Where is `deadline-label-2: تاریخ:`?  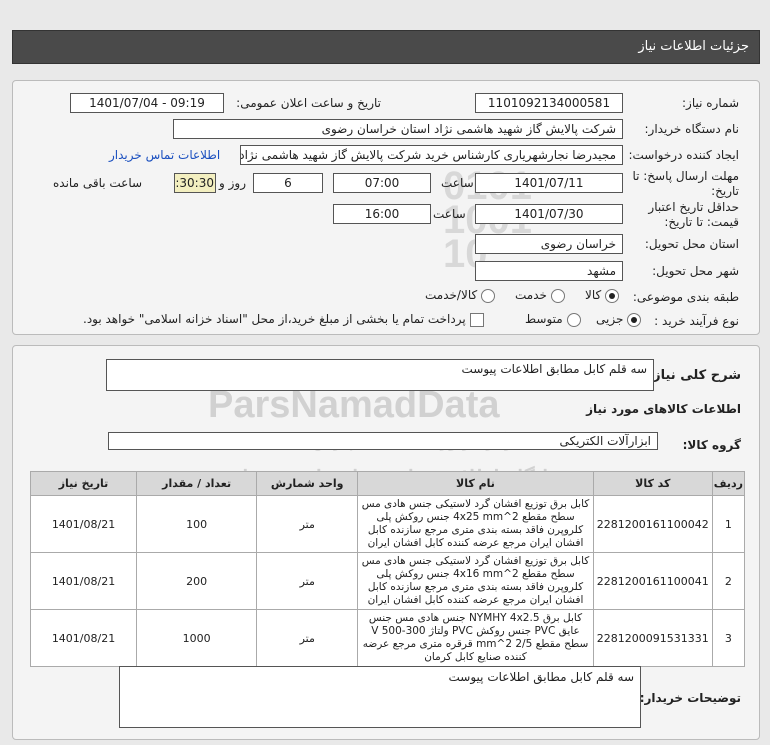
deadline-label-2: تاریخ: is located at coordinates (725, 191).